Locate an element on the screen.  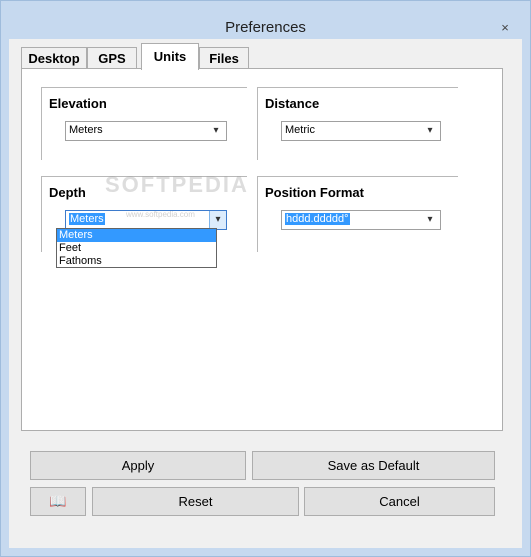
softpedia-watermark-url: www.softpedia.com is located at coordinates (160, 214).